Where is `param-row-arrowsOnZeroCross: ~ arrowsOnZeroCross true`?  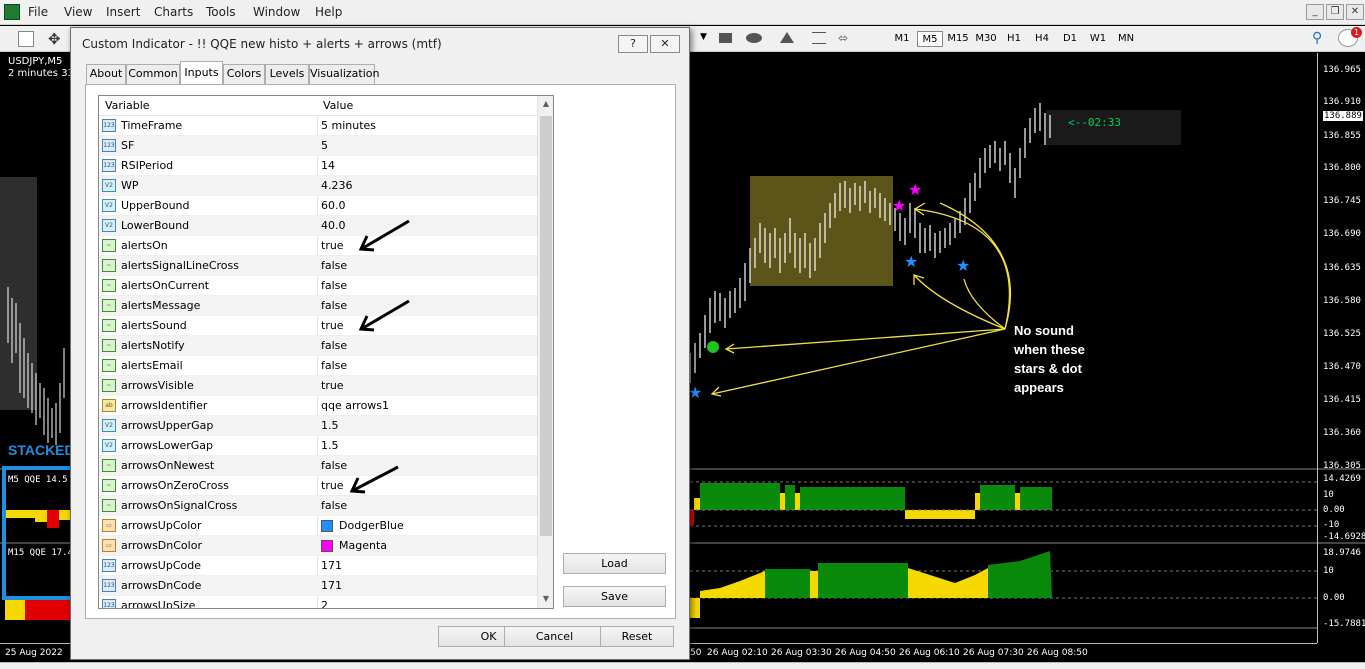
param-row-arrowsOnZeroCross: ~ arrowsOnZeroCross true is located at coordinates (318, 486).